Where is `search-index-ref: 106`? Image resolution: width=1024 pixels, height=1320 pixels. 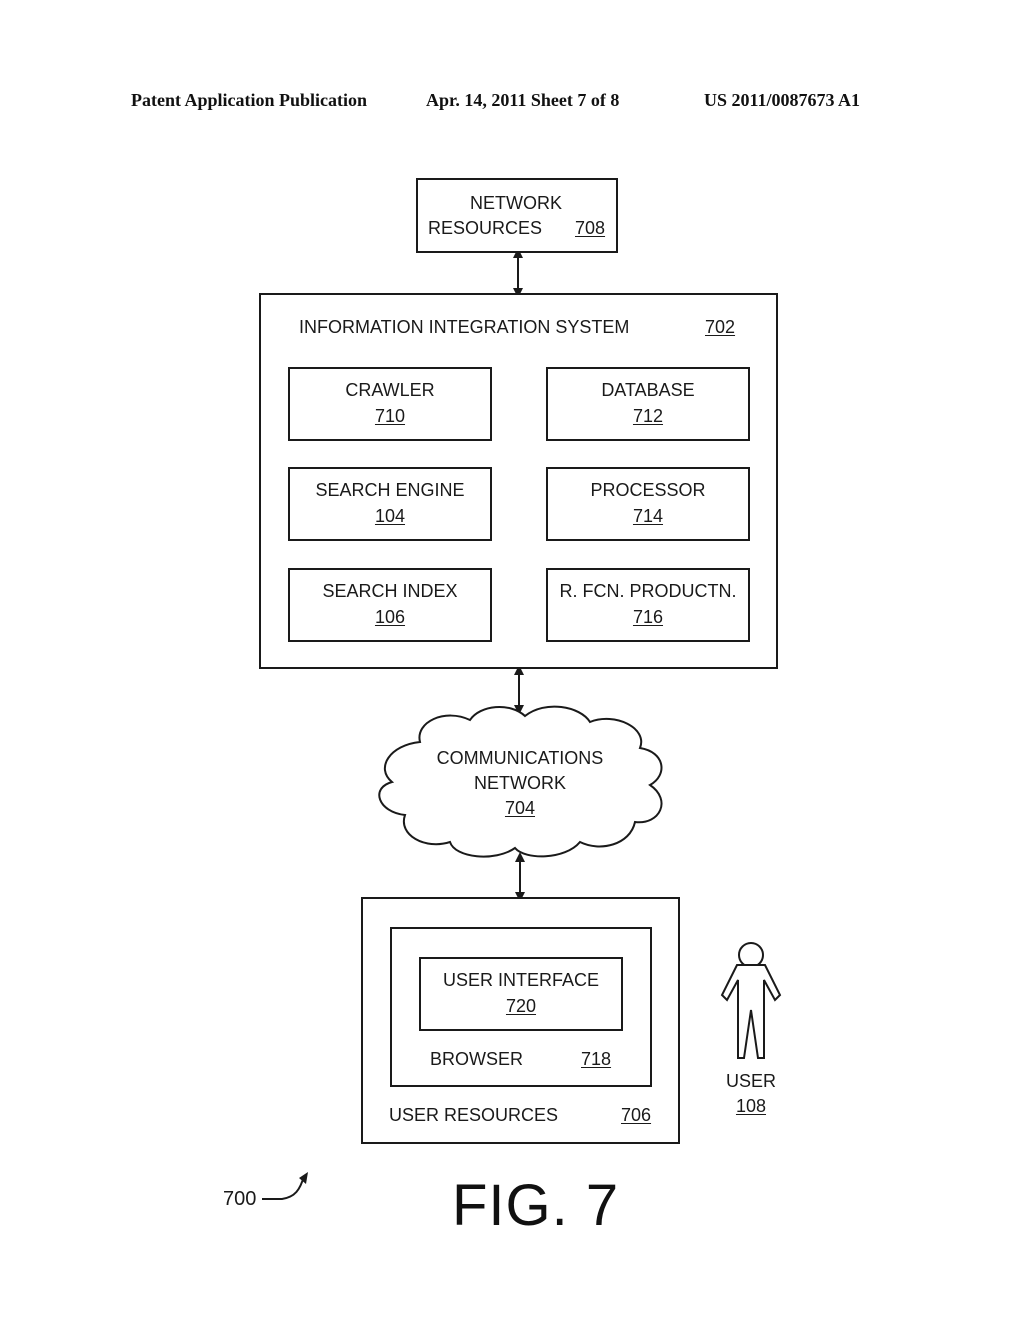 search-index-ref: 106 is located at coordinates (390, 617).